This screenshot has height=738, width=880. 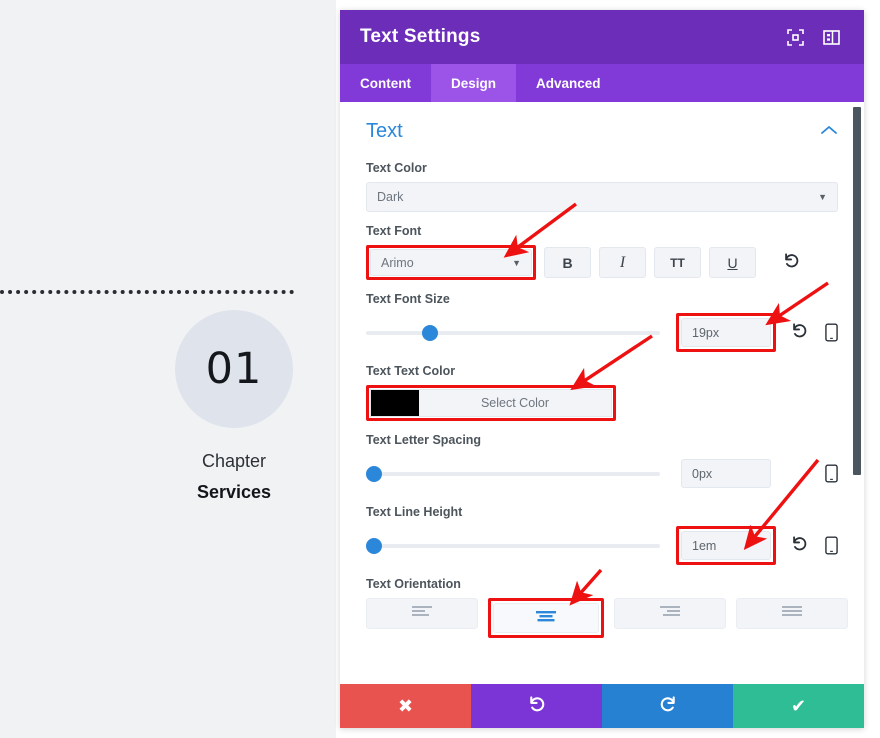 I want to click on text-font-size-row: 19px, so click(x=602, y=332).